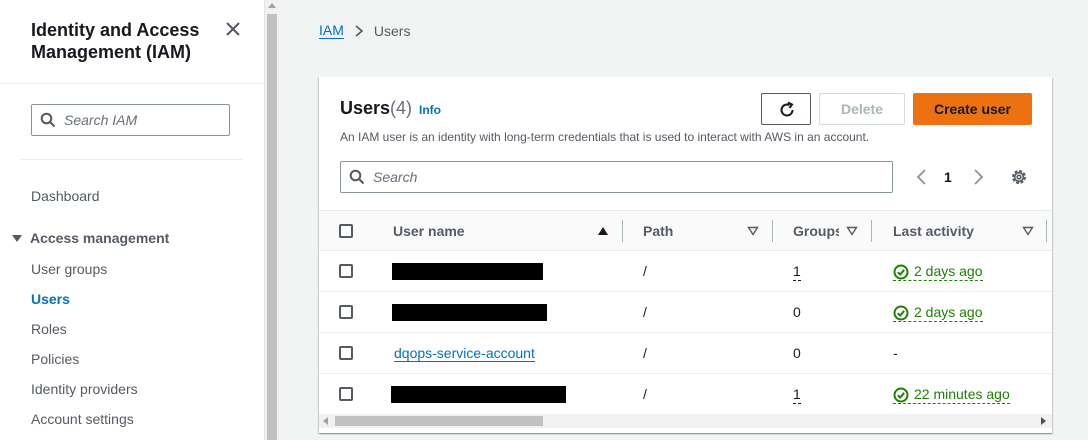 The height and width of the screenshot is (440, 1088). Describe the element at coordinates (100, 238) in the screenshot. I see `sidebar-section-label: Access management` at that location.